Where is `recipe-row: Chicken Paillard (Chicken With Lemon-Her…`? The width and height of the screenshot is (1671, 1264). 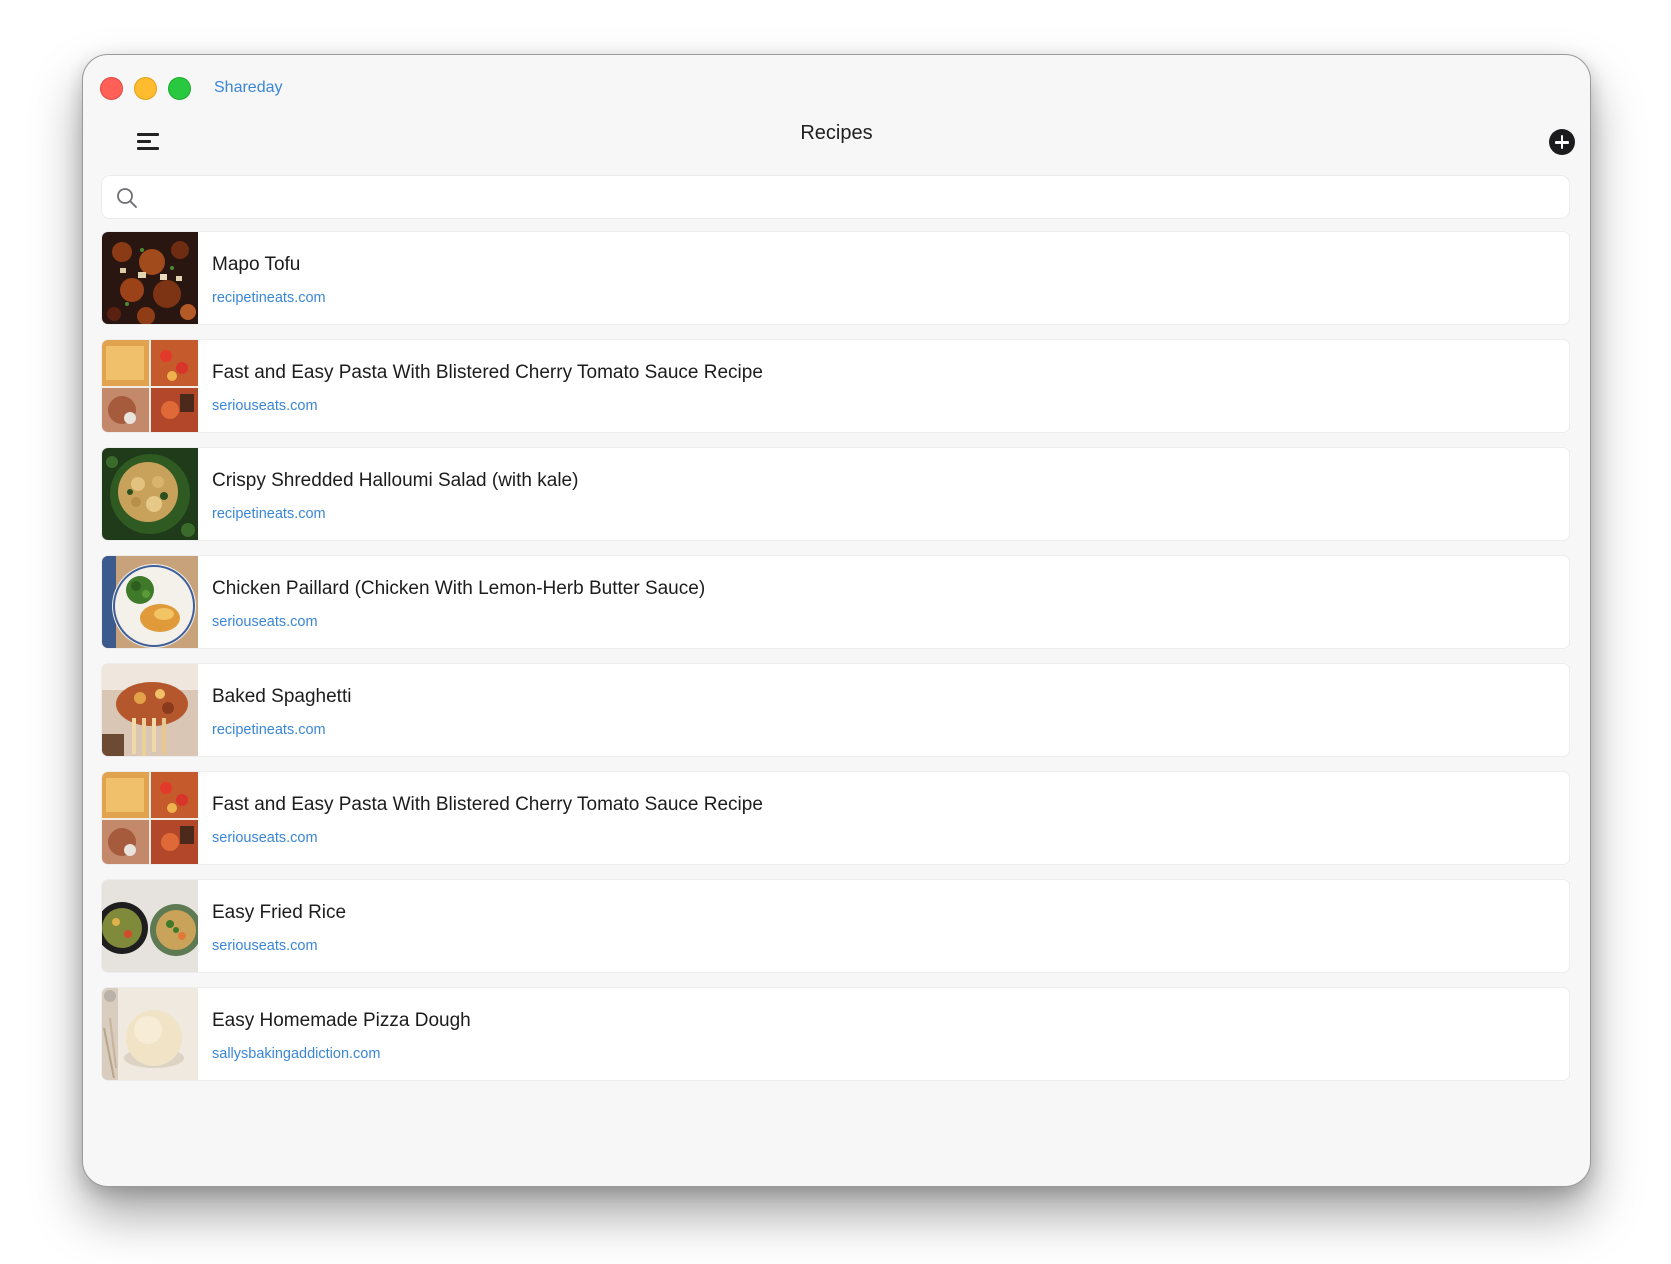
recipe-row: Chicken Paillard (Chicken With Lemon-Her… is located at coordinates (835, 602).